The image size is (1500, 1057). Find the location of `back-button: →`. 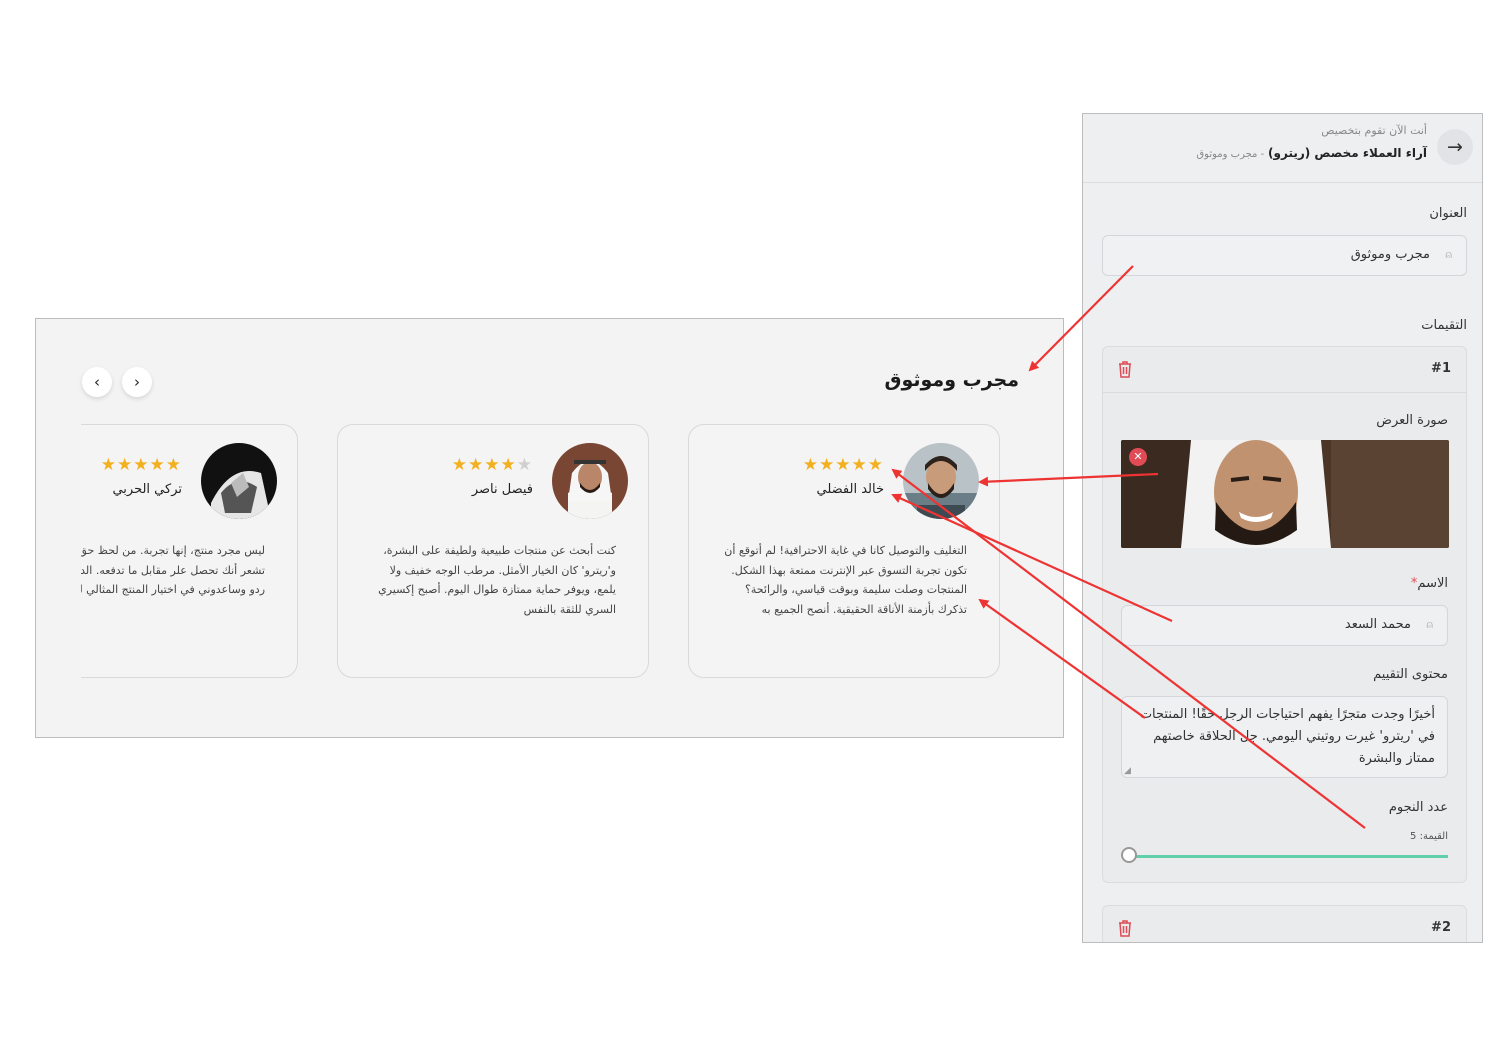

back-button: → is located at coordinates (1455, 147).